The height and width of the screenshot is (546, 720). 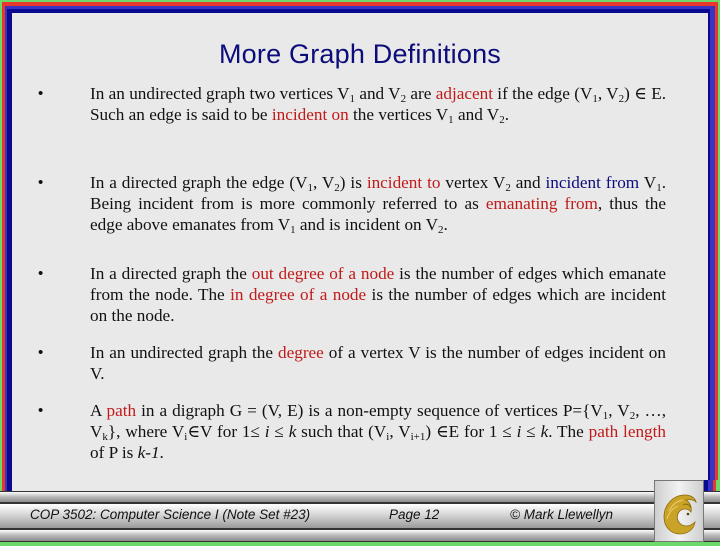 What do you see at coordinates (680, 514) in the screenshot?
I see `ucf-pegasus-logo-icon` at bounding box center [680, 514].